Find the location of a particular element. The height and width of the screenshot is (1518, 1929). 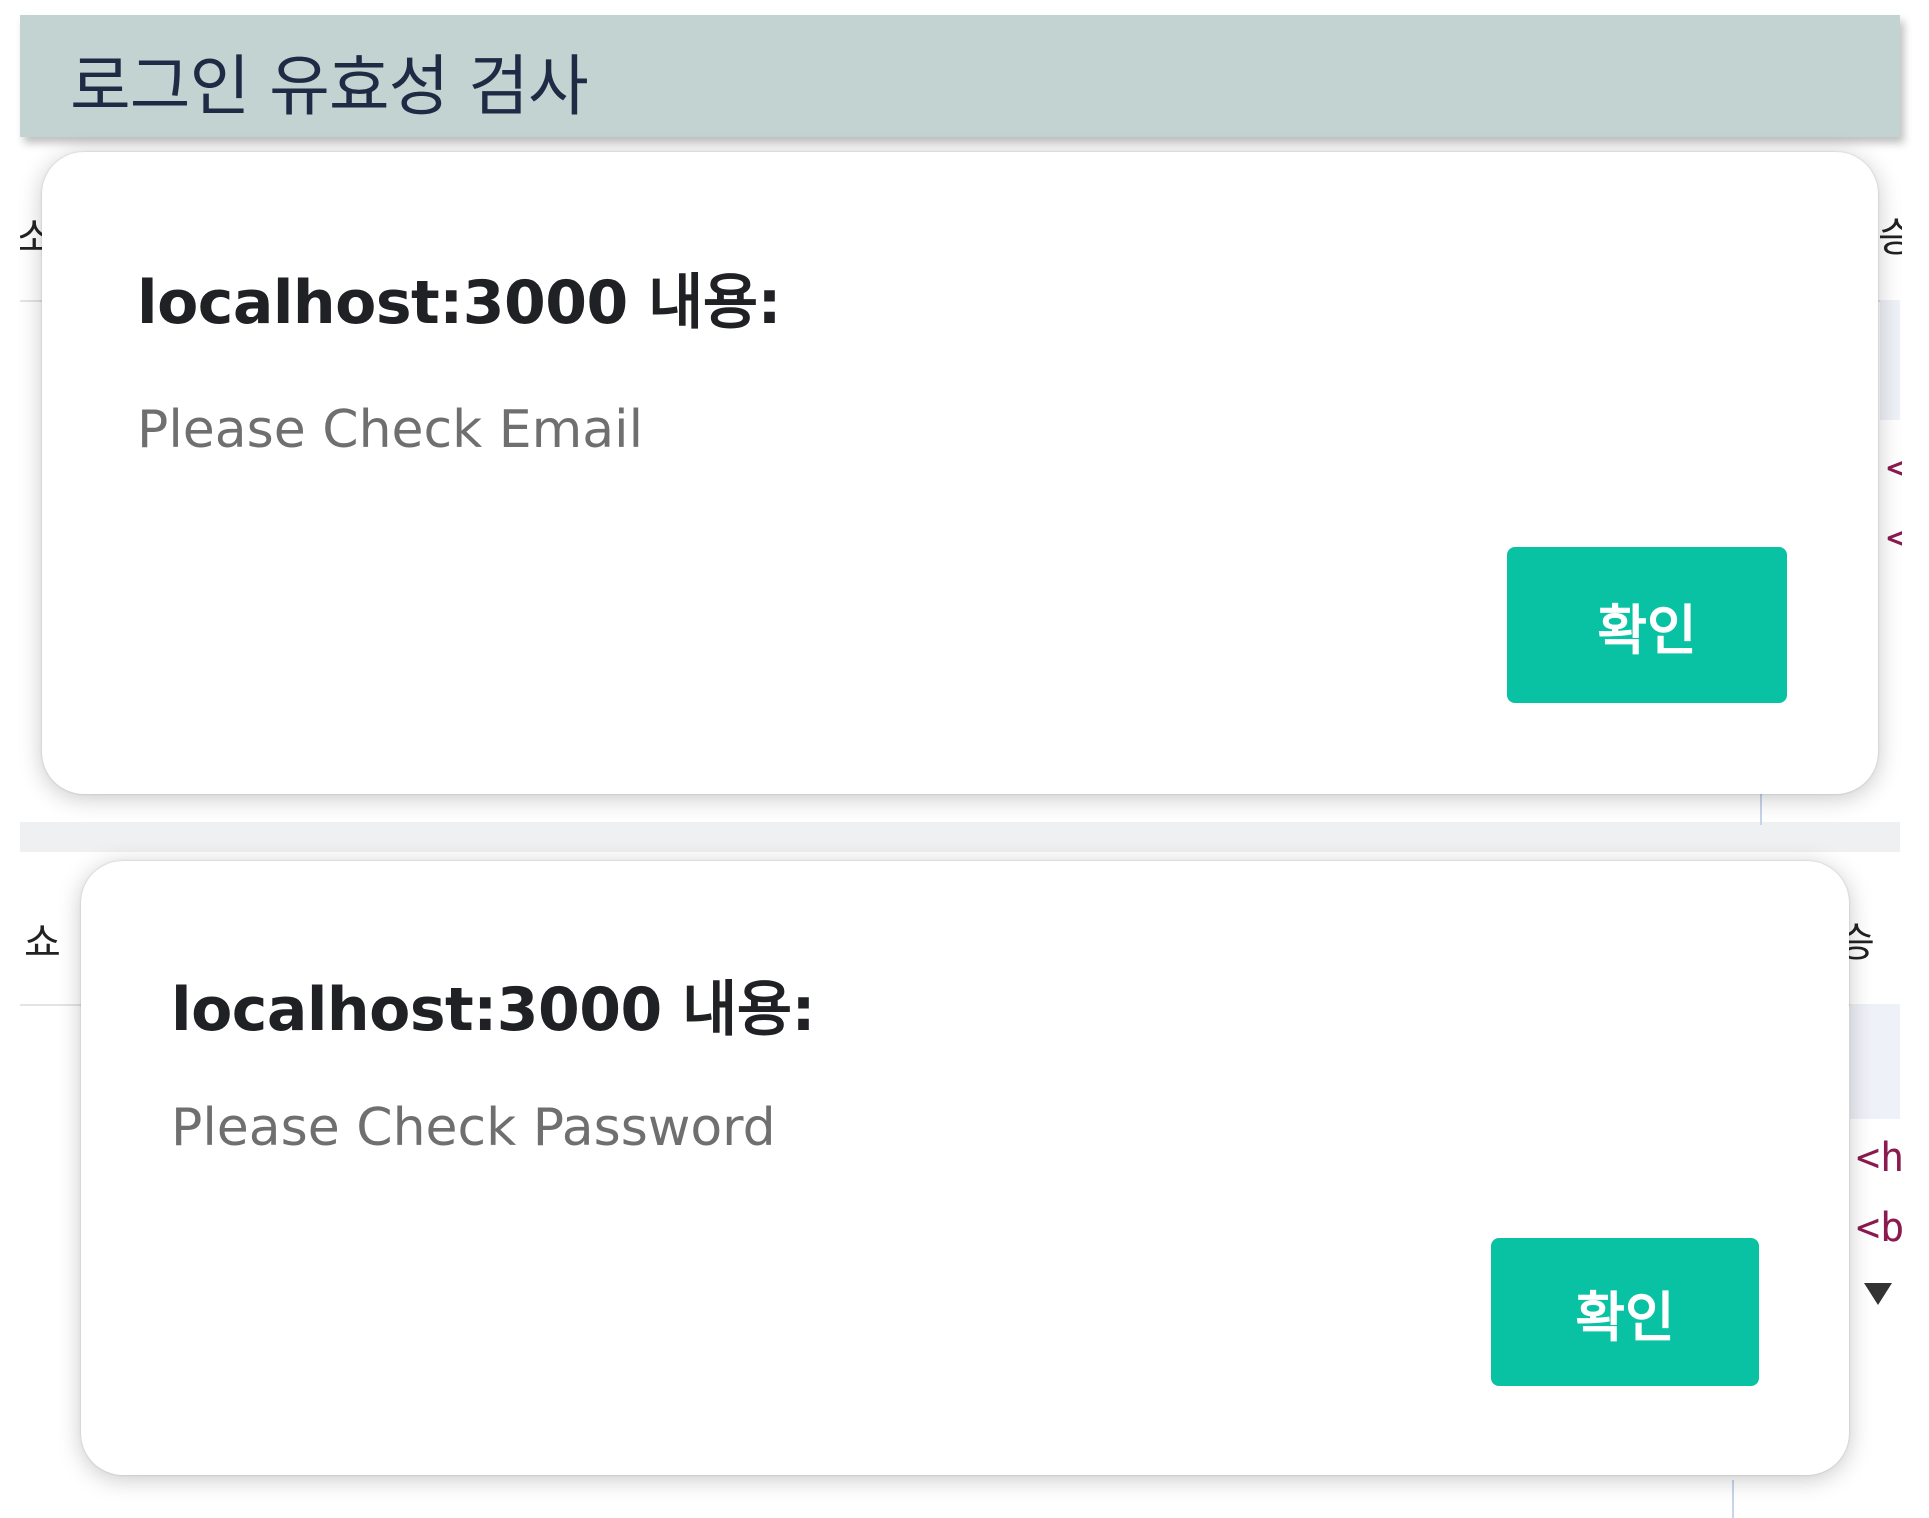

page-title: 로그인 유효성 검사 is located at coordinates (329, 86).